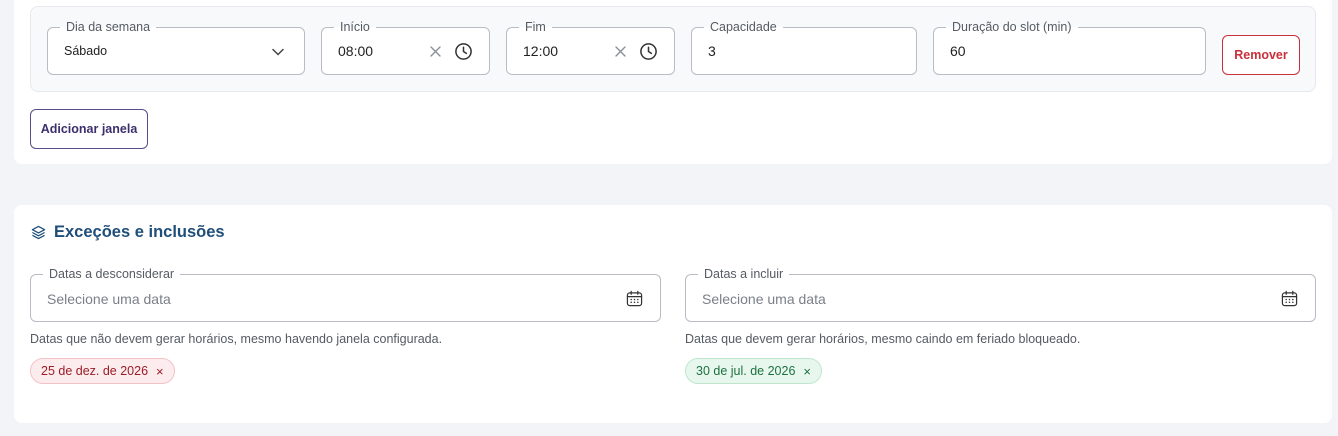  What do you see at coordinates (712, 51) in the screenshot?
I see `capacity-value: 3` at bounding box center [712, 51].